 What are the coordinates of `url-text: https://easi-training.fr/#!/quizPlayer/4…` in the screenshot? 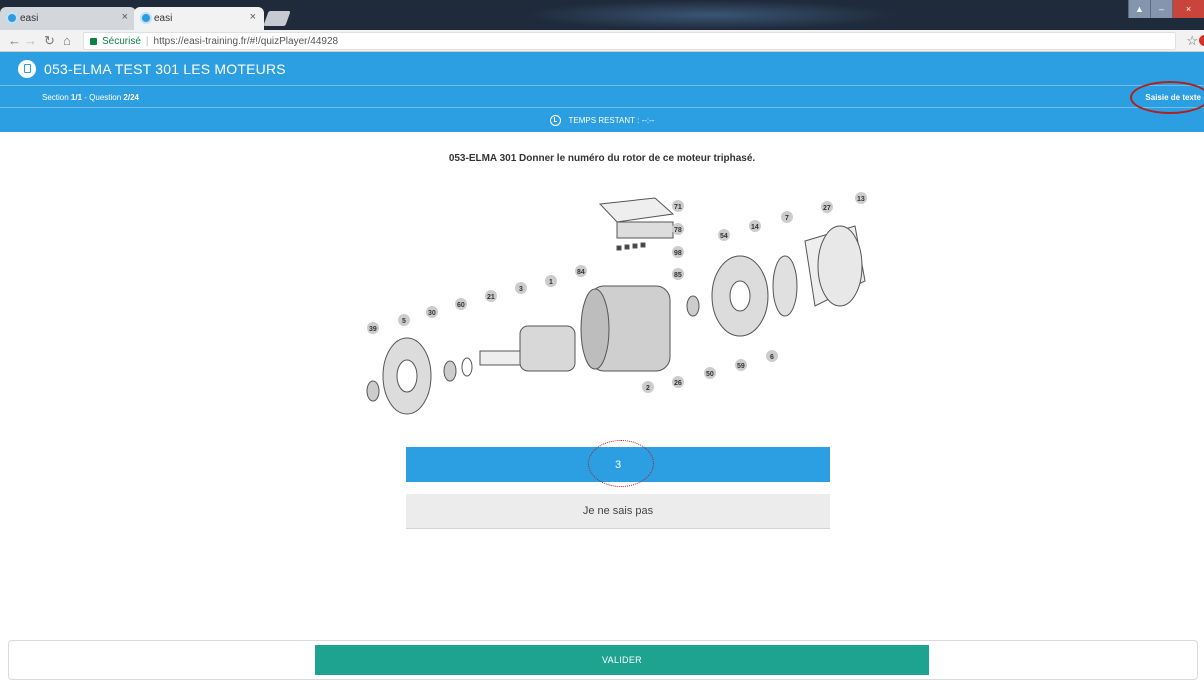 It's located at (246, 41).